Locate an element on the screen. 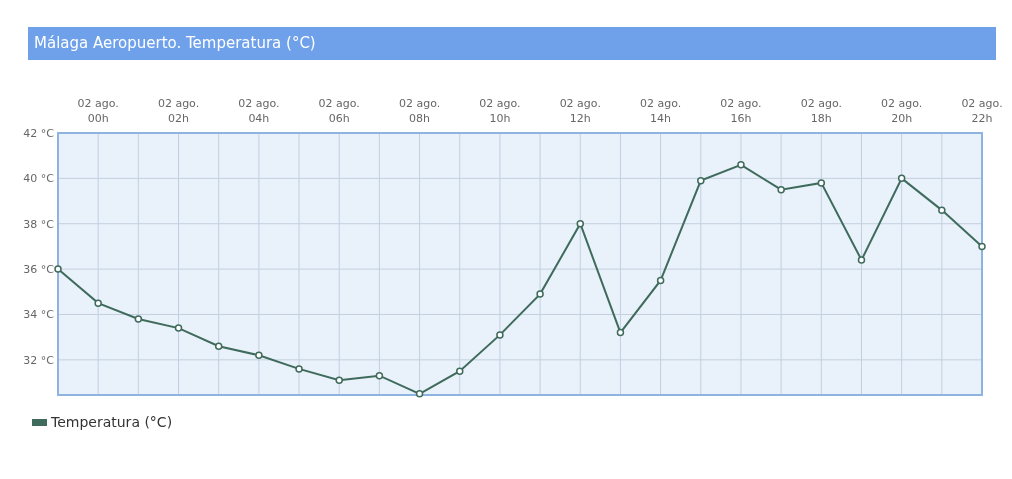 This screenshot has height=479, width=1012. y-tick-label: 38 °C is located at coordinates (38, 224).